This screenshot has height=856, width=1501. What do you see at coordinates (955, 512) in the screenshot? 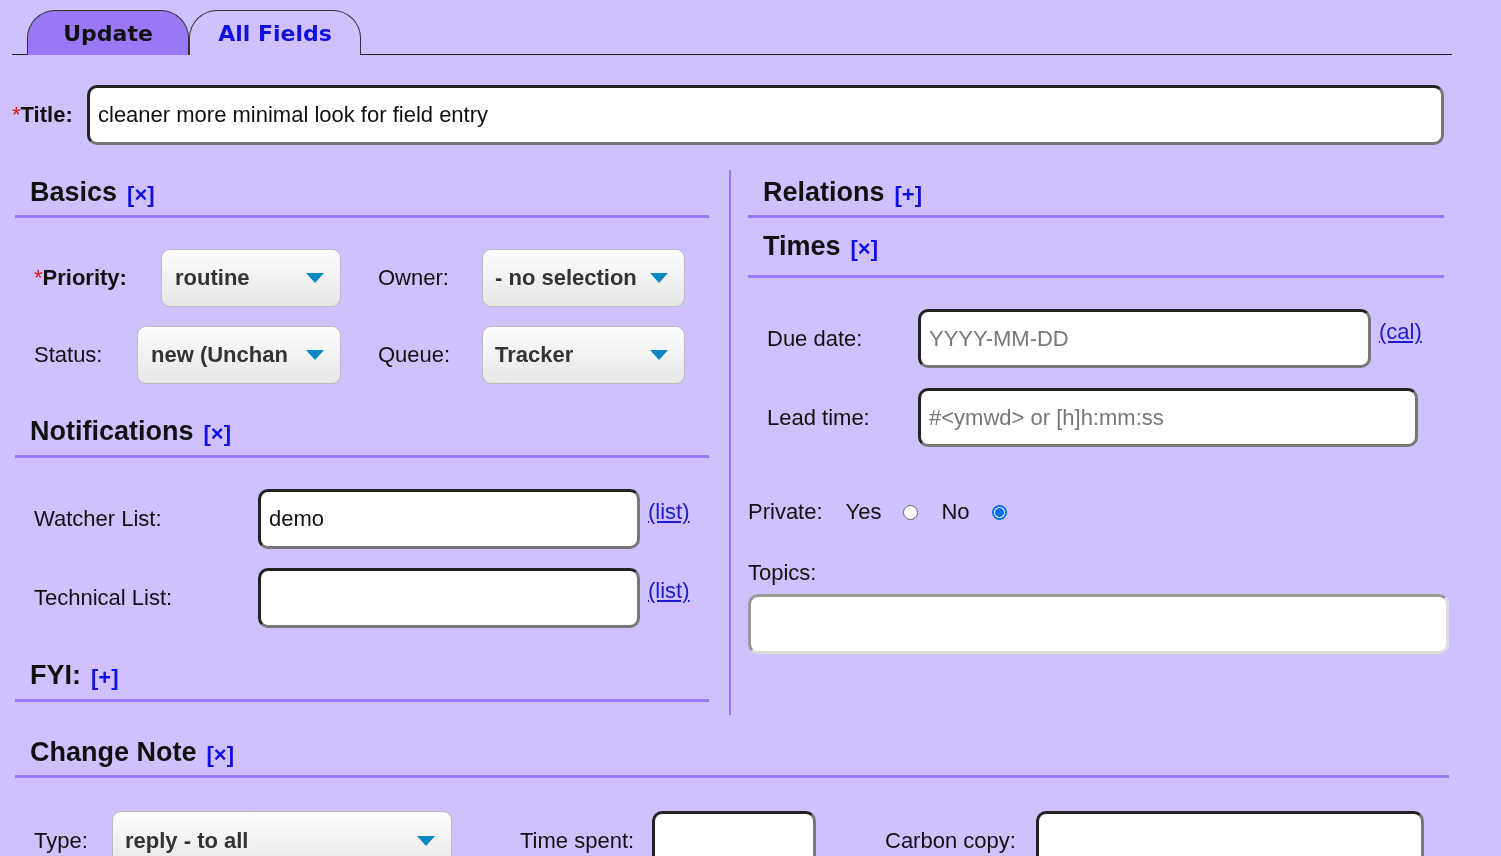
I see `option-label: No` at bounding box center [955, 512].